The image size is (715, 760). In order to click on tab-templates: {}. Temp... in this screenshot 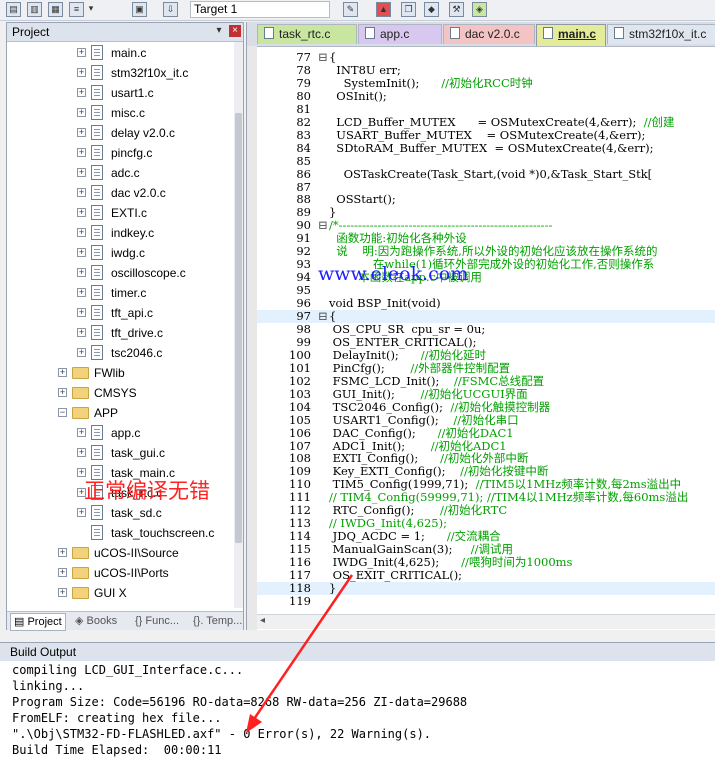, I will do `click(217, 621)`.